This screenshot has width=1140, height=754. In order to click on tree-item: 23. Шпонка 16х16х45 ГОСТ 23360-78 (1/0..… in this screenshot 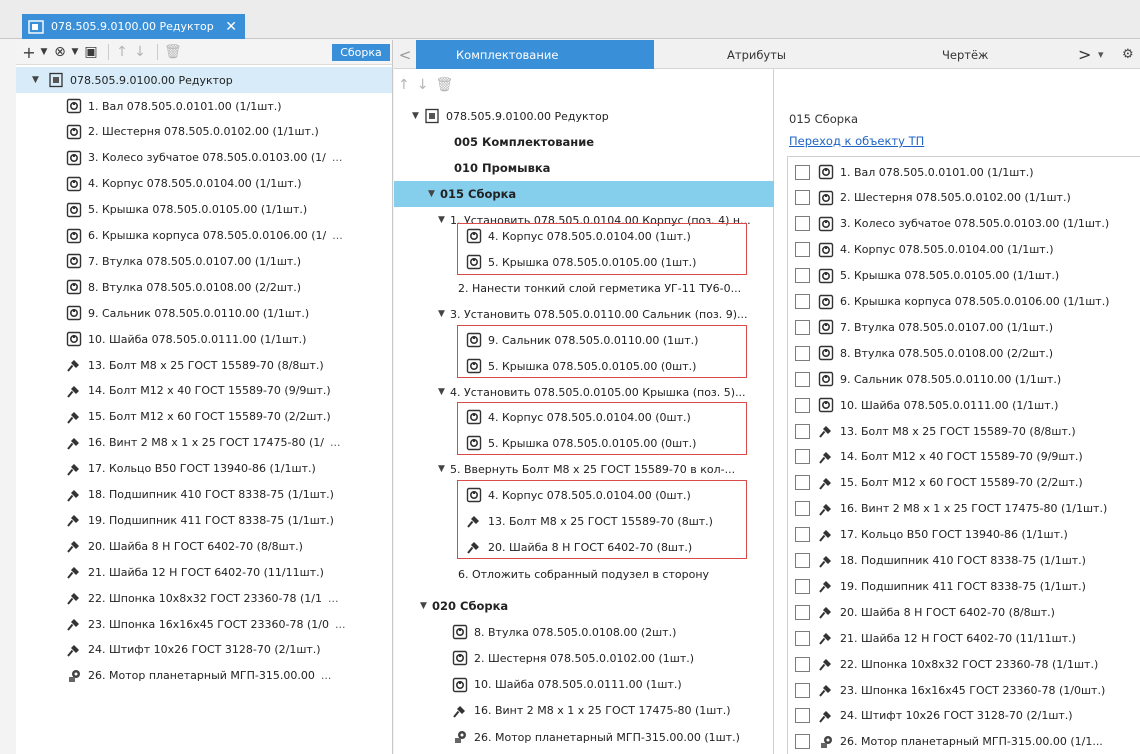, I will do `click(228, 624)`.